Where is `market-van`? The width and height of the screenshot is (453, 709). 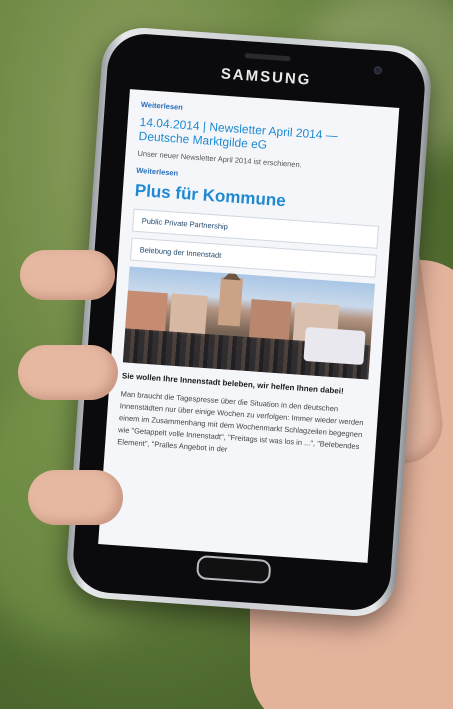
market-van is located at coordinates (334, 346).